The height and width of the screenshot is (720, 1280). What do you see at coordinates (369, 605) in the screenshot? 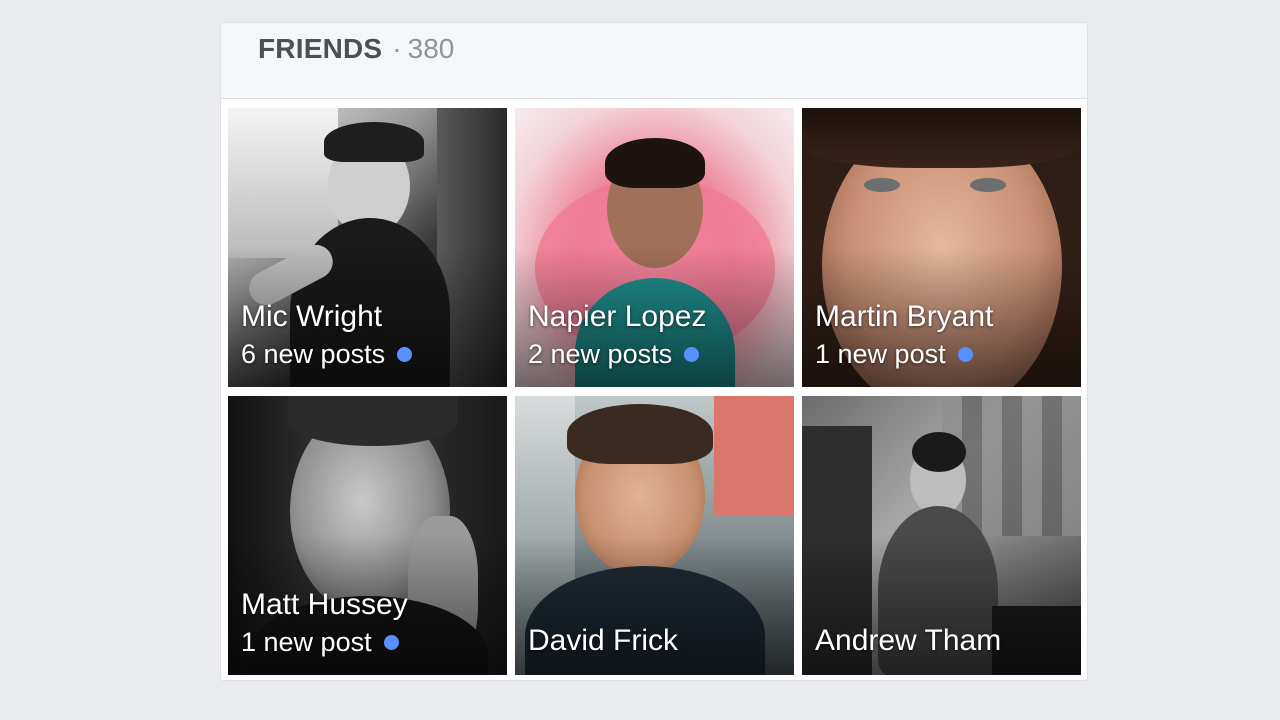
I see `friend-name: Matt Hussey` at bounding box center [369, 605].